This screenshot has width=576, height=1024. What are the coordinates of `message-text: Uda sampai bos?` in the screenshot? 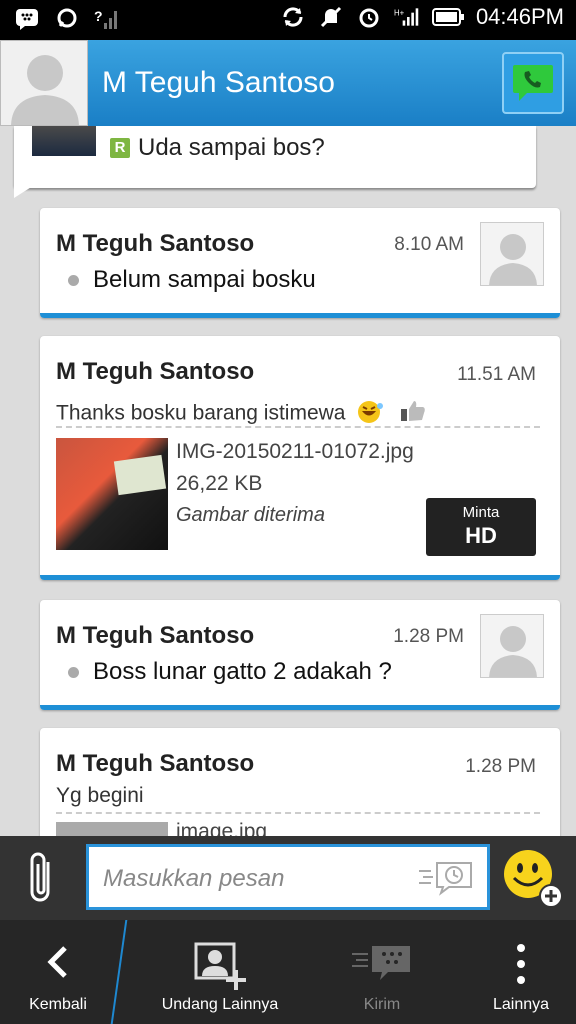 It's located at (231, 147).